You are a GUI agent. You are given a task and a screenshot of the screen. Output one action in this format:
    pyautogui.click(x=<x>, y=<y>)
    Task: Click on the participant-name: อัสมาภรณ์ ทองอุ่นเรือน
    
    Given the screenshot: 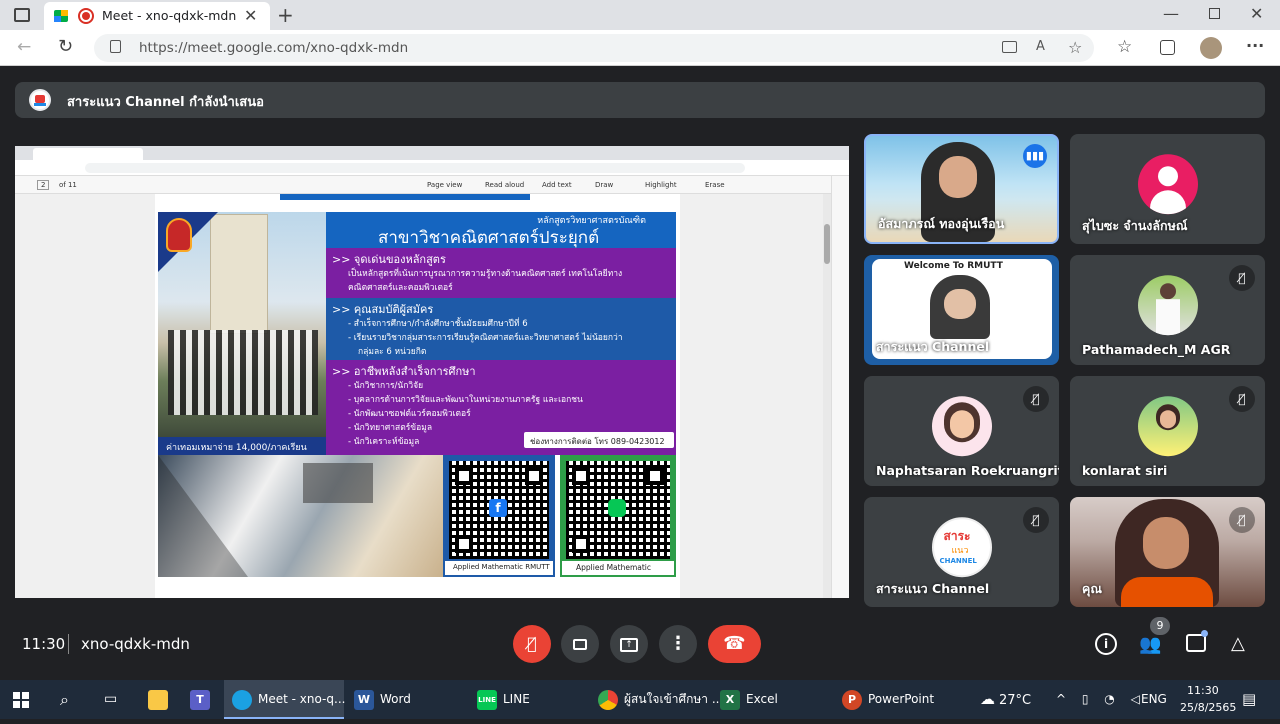 What is the action you would take?
    pyautogui.click(x=941, y=223)
    